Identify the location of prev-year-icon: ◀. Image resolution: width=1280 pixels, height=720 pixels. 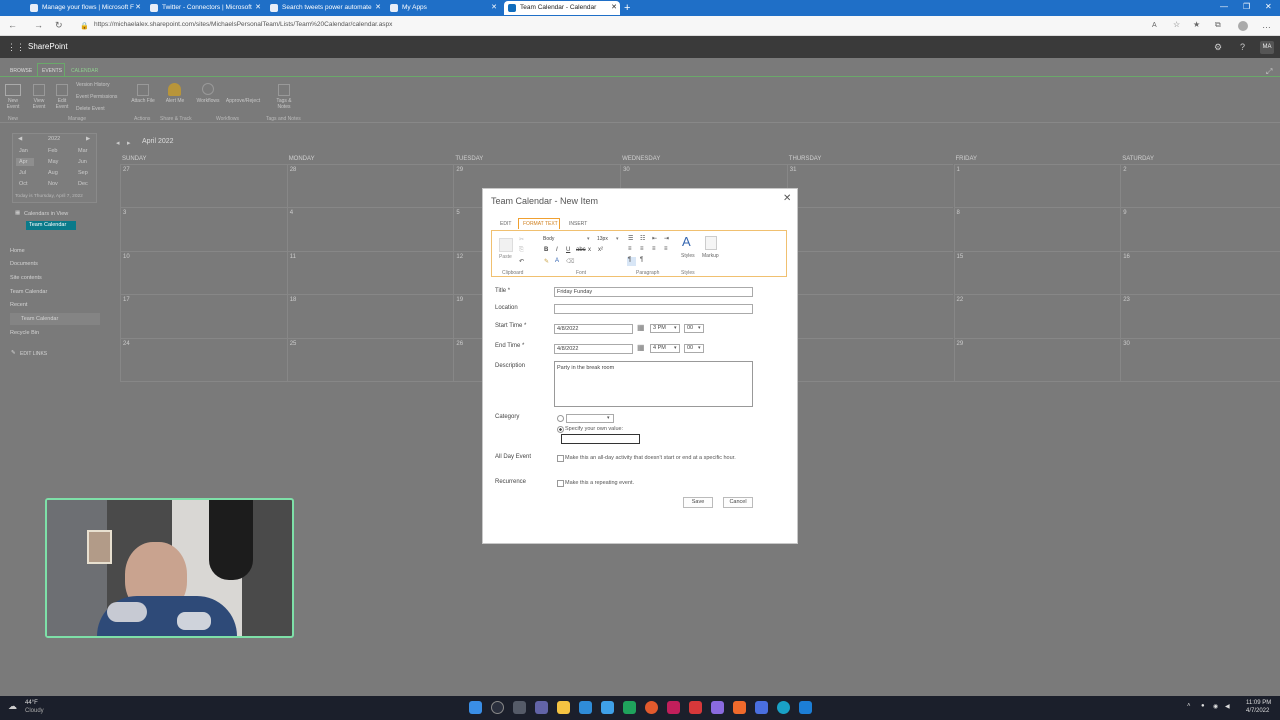
(20, 139).